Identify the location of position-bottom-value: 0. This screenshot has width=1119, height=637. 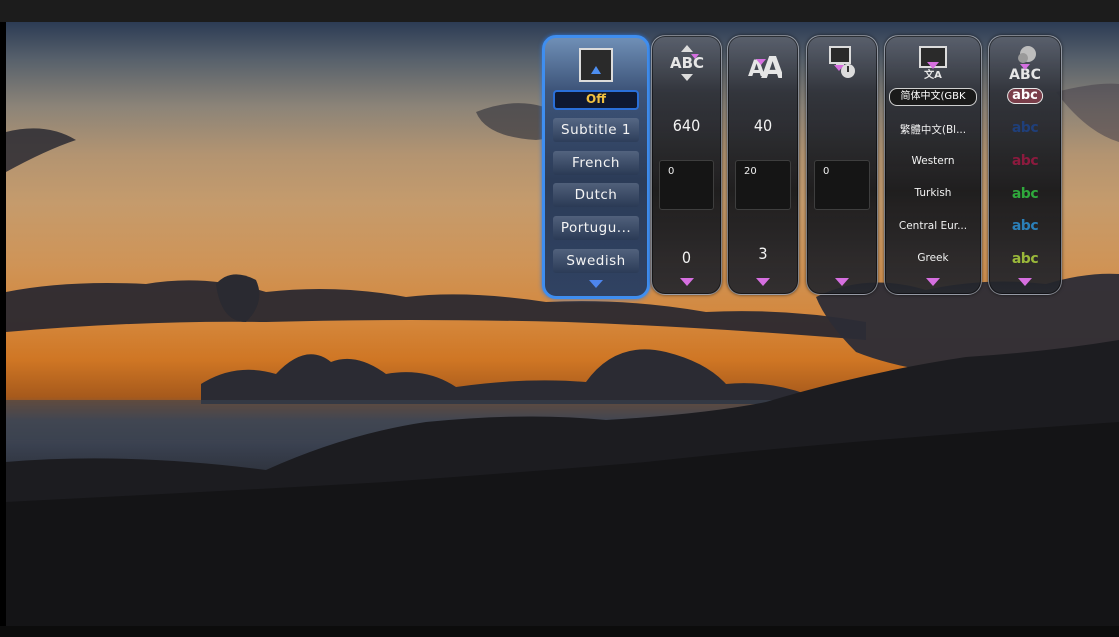
(686, 257).